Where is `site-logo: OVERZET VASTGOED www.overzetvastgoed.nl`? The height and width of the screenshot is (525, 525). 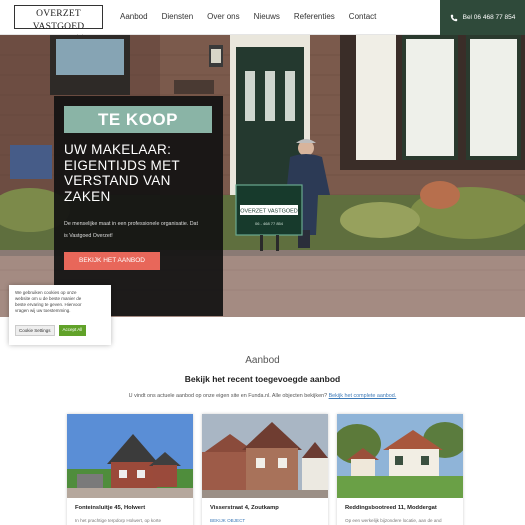
site-logo: OVERZET VASTGOED www.overzetvastgoed.nl is located at coordinates (58, 22).